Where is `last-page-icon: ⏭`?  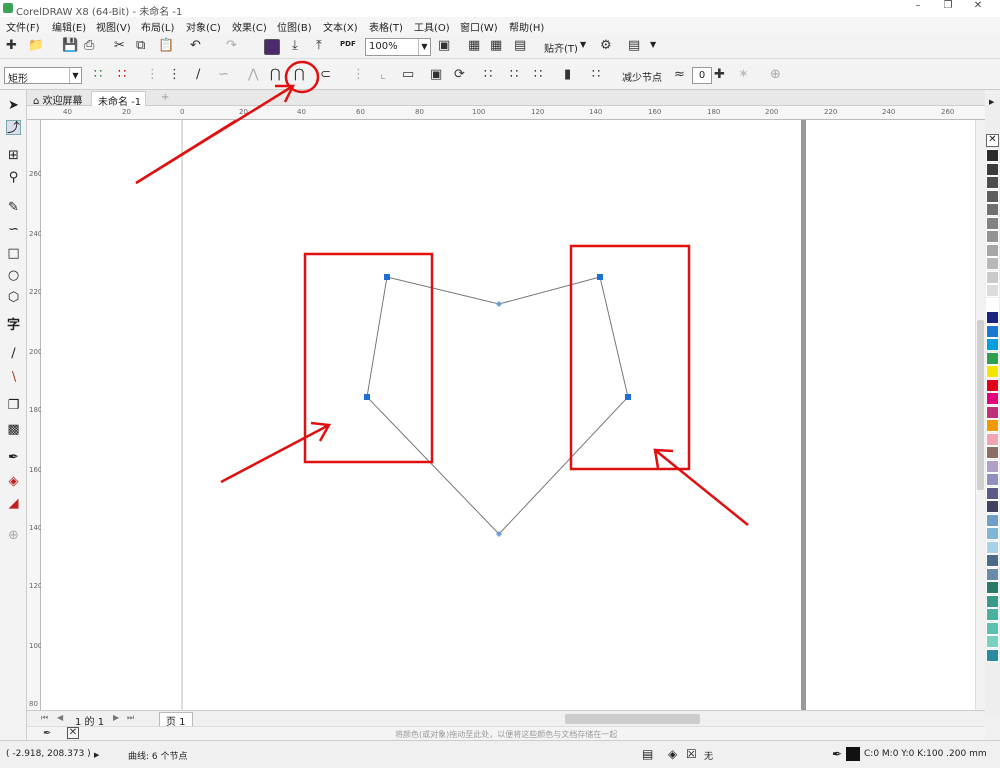
last-page-icon: ⏭ is located at coordinates (130, 718).